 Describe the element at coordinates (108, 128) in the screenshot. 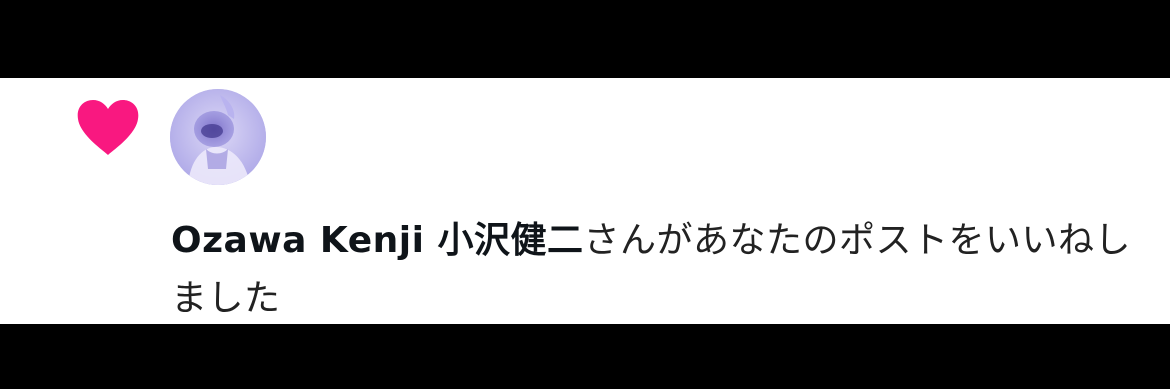

I see `heart-icon` at that location.